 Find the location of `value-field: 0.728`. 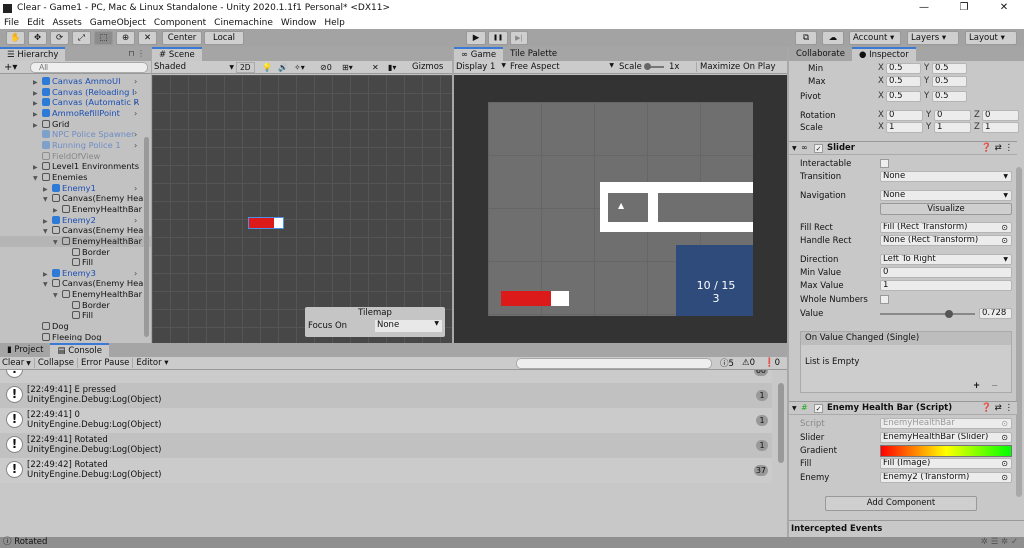

value-field: 0.728 is located at coordinates (995, 313).